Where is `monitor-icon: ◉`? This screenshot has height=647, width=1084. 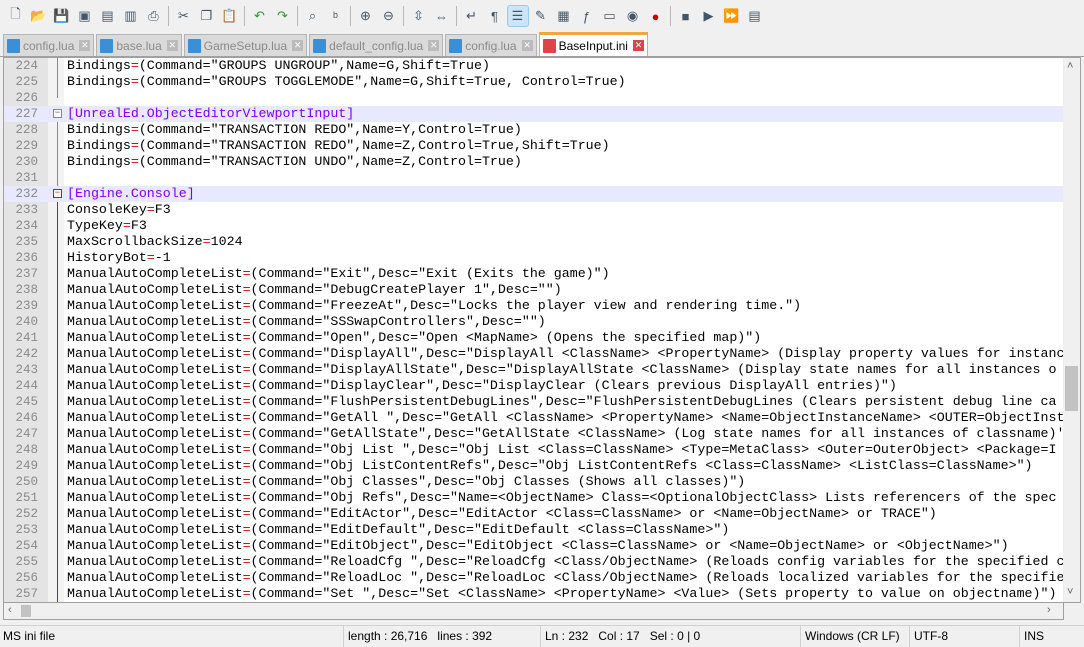 monitor-icon: ◉ is located at coordinates (633, 16).